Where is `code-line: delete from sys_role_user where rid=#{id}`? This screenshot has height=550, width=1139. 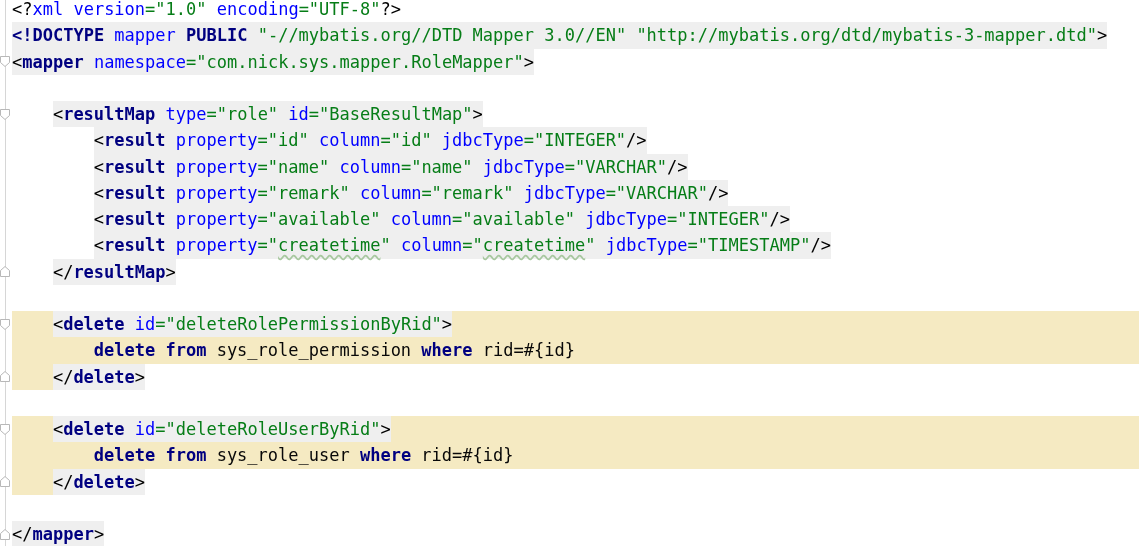
code-line: delete from sys_role_user where rid=#{id} is located at coordinates (303, 456).